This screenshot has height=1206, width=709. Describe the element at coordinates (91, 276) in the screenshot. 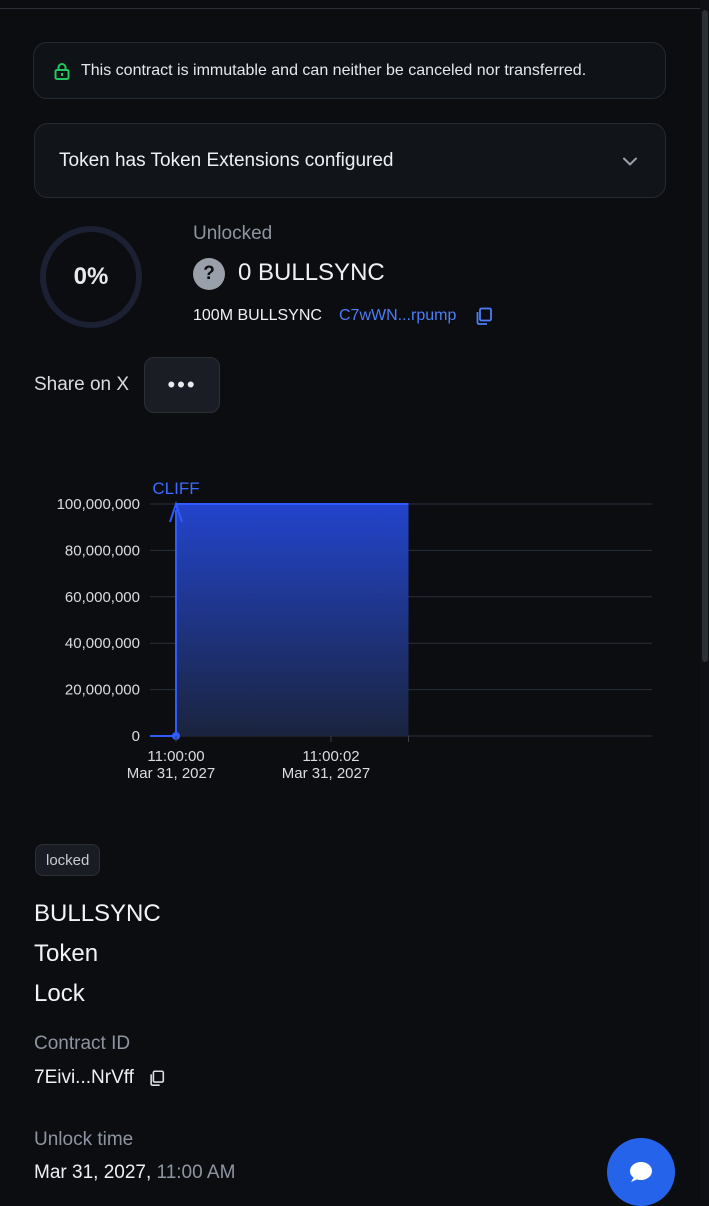

I see `progress-percent: 0%` at that location.